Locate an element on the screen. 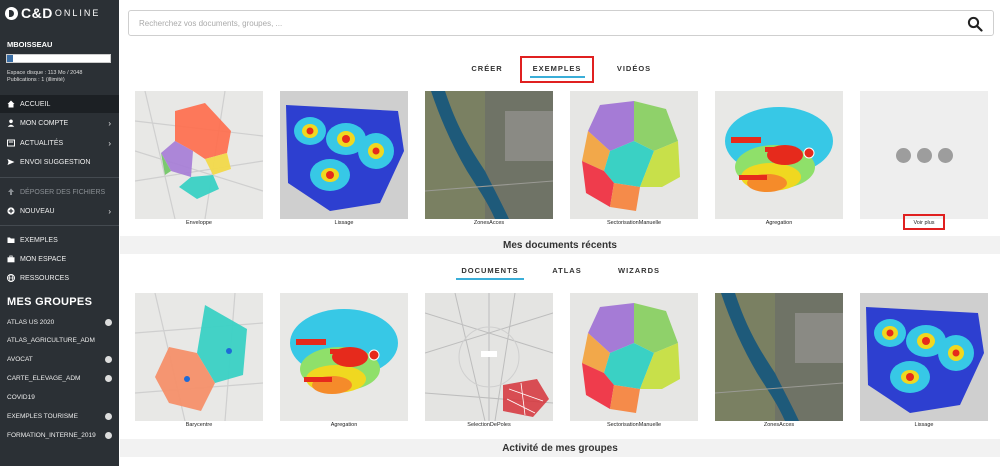 The height and width of the screenshot is (466, 1000). search-bar is located at coordinates (561, 23).